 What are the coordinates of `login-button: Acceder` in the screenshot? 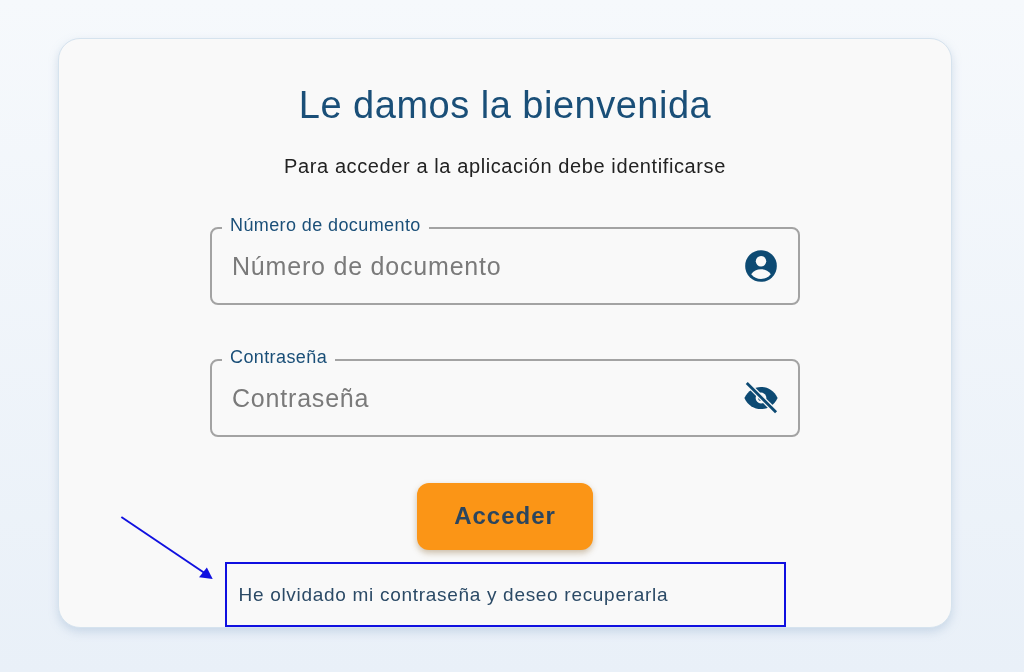 It's located at (505, 516).